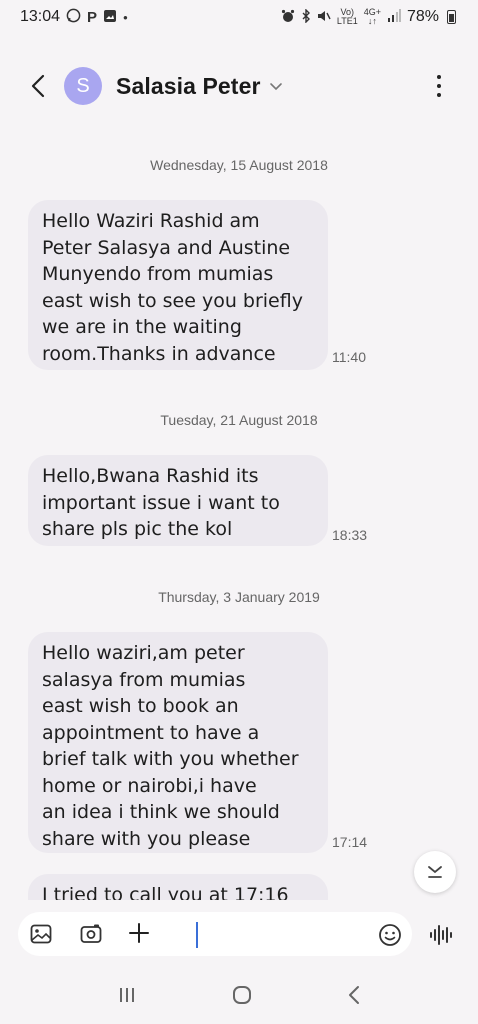 Image resolution: width=478 pixels, height=1024 pixels. I want to click on text-cursor, so click(197, 935).